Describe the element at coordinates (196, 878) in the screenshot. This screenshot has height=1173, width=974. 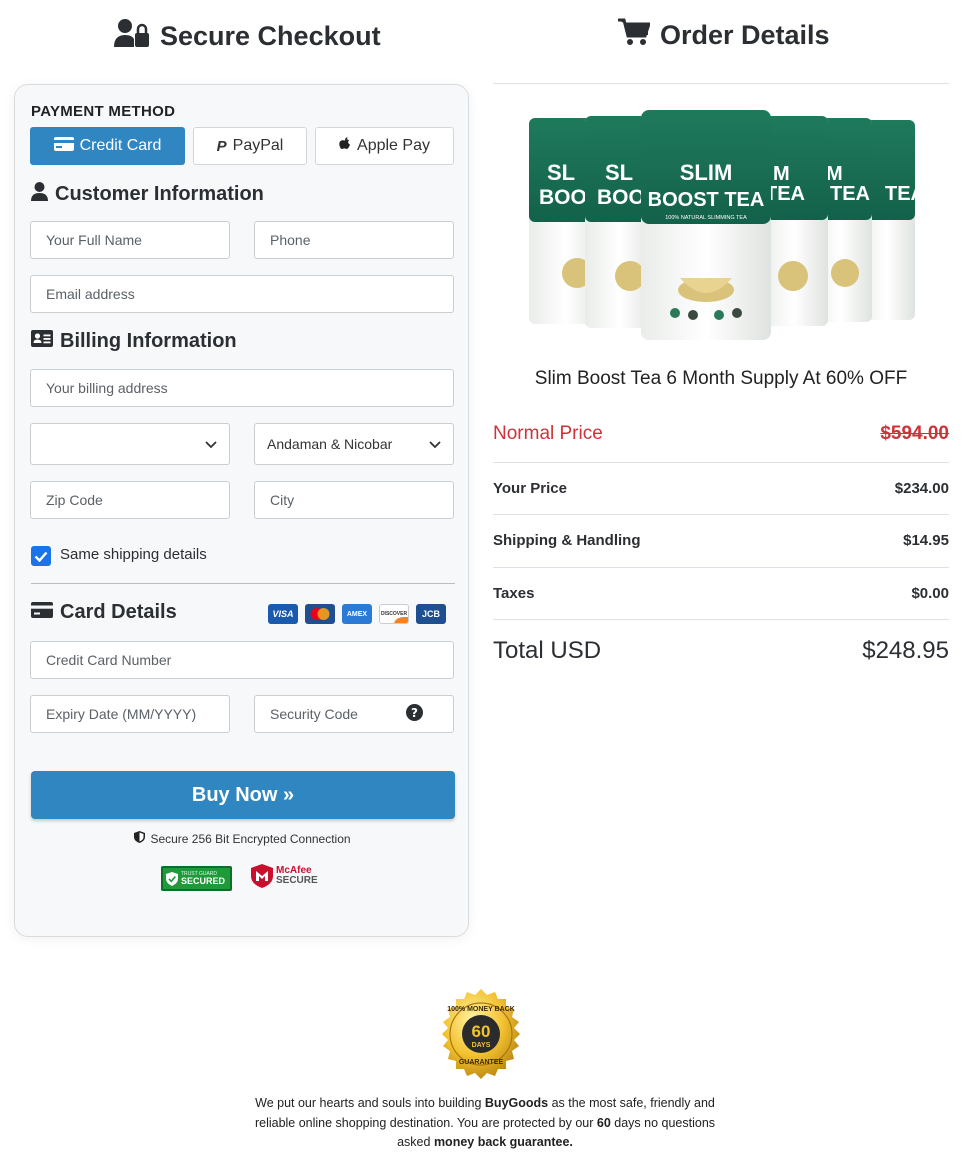
I see `trustguard-secured-badge: TRUST GUARD SECURED` at that location.